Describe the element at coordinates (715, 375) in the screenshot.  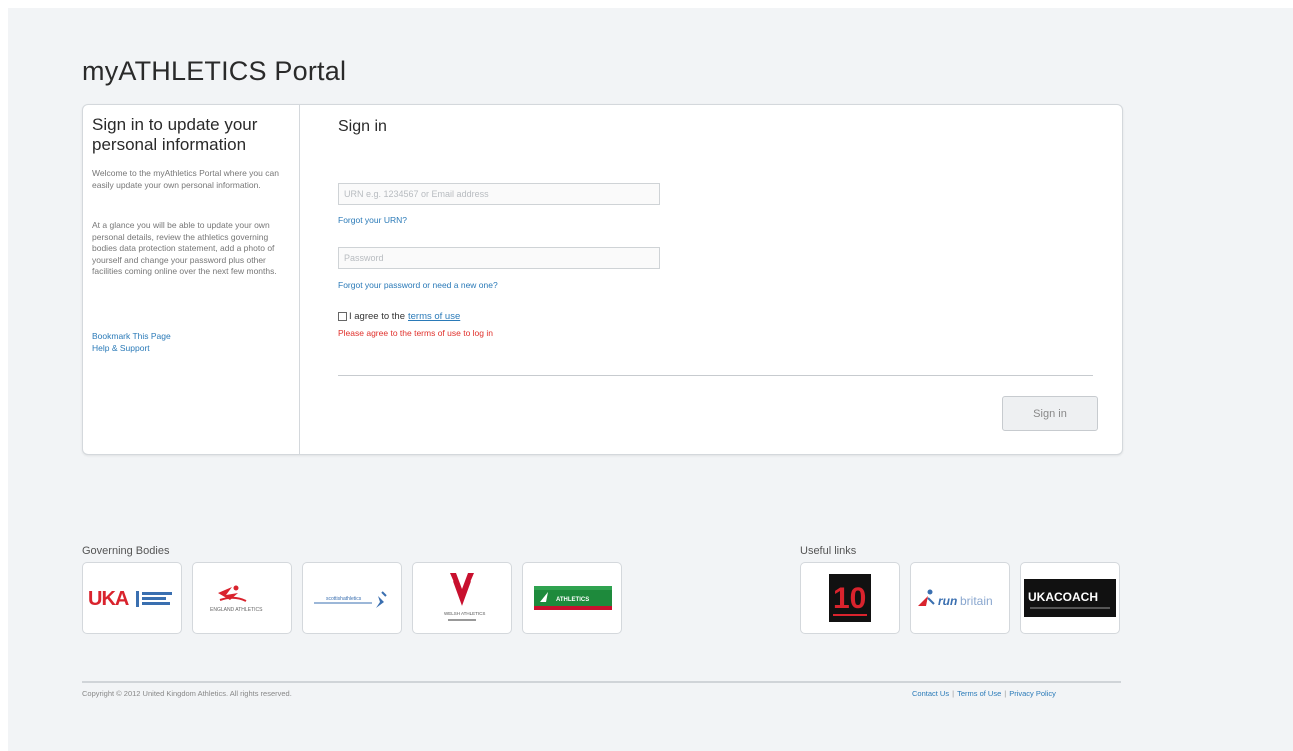
I see `form-divider` at that location.